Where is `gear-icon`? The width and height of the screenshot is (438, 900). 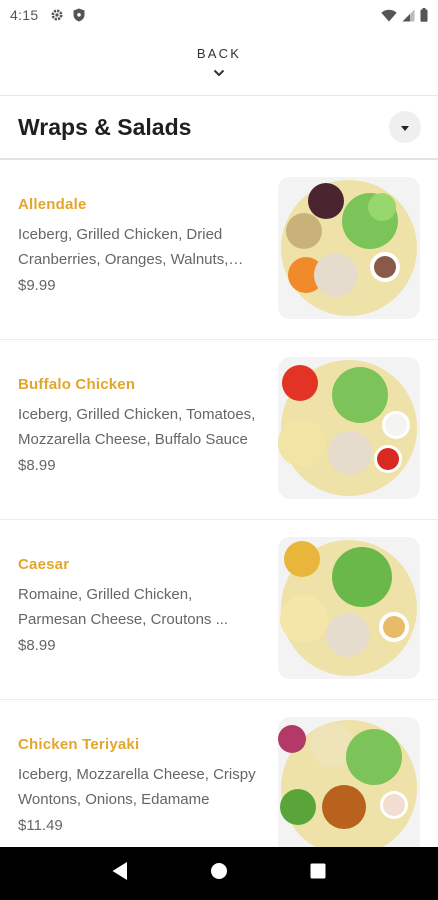
gear-icon is located at coordinates (57, 15).